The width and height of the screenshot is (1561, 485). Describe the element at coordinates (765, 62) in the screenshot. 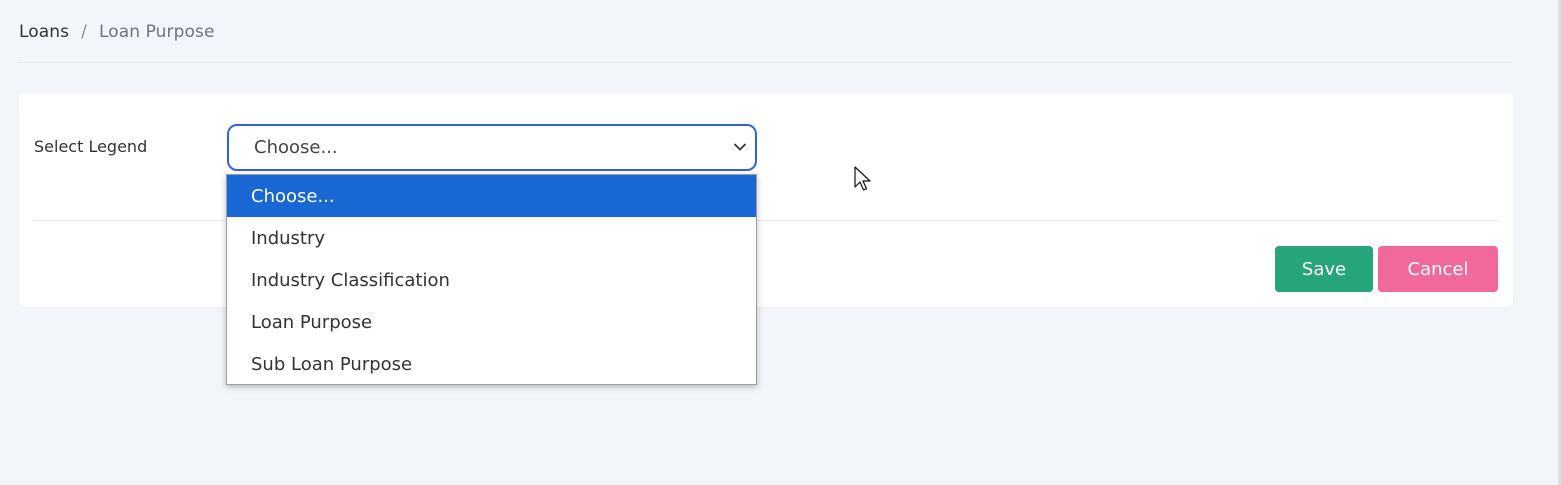

I see `header-divider` at that location.